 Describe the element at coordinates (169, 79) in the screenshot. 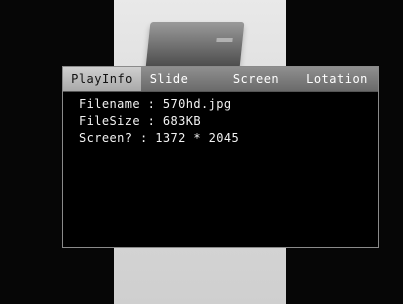

I see `tab-slide: Slide` at that location.